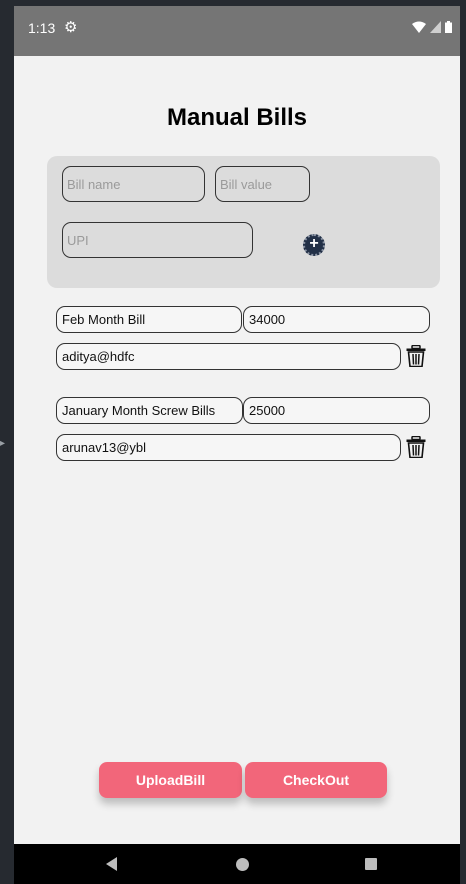 The width and height of the screenshot is (466, 884). I want to click on status-bar: 1:13 ⚙, so click(237, 31).